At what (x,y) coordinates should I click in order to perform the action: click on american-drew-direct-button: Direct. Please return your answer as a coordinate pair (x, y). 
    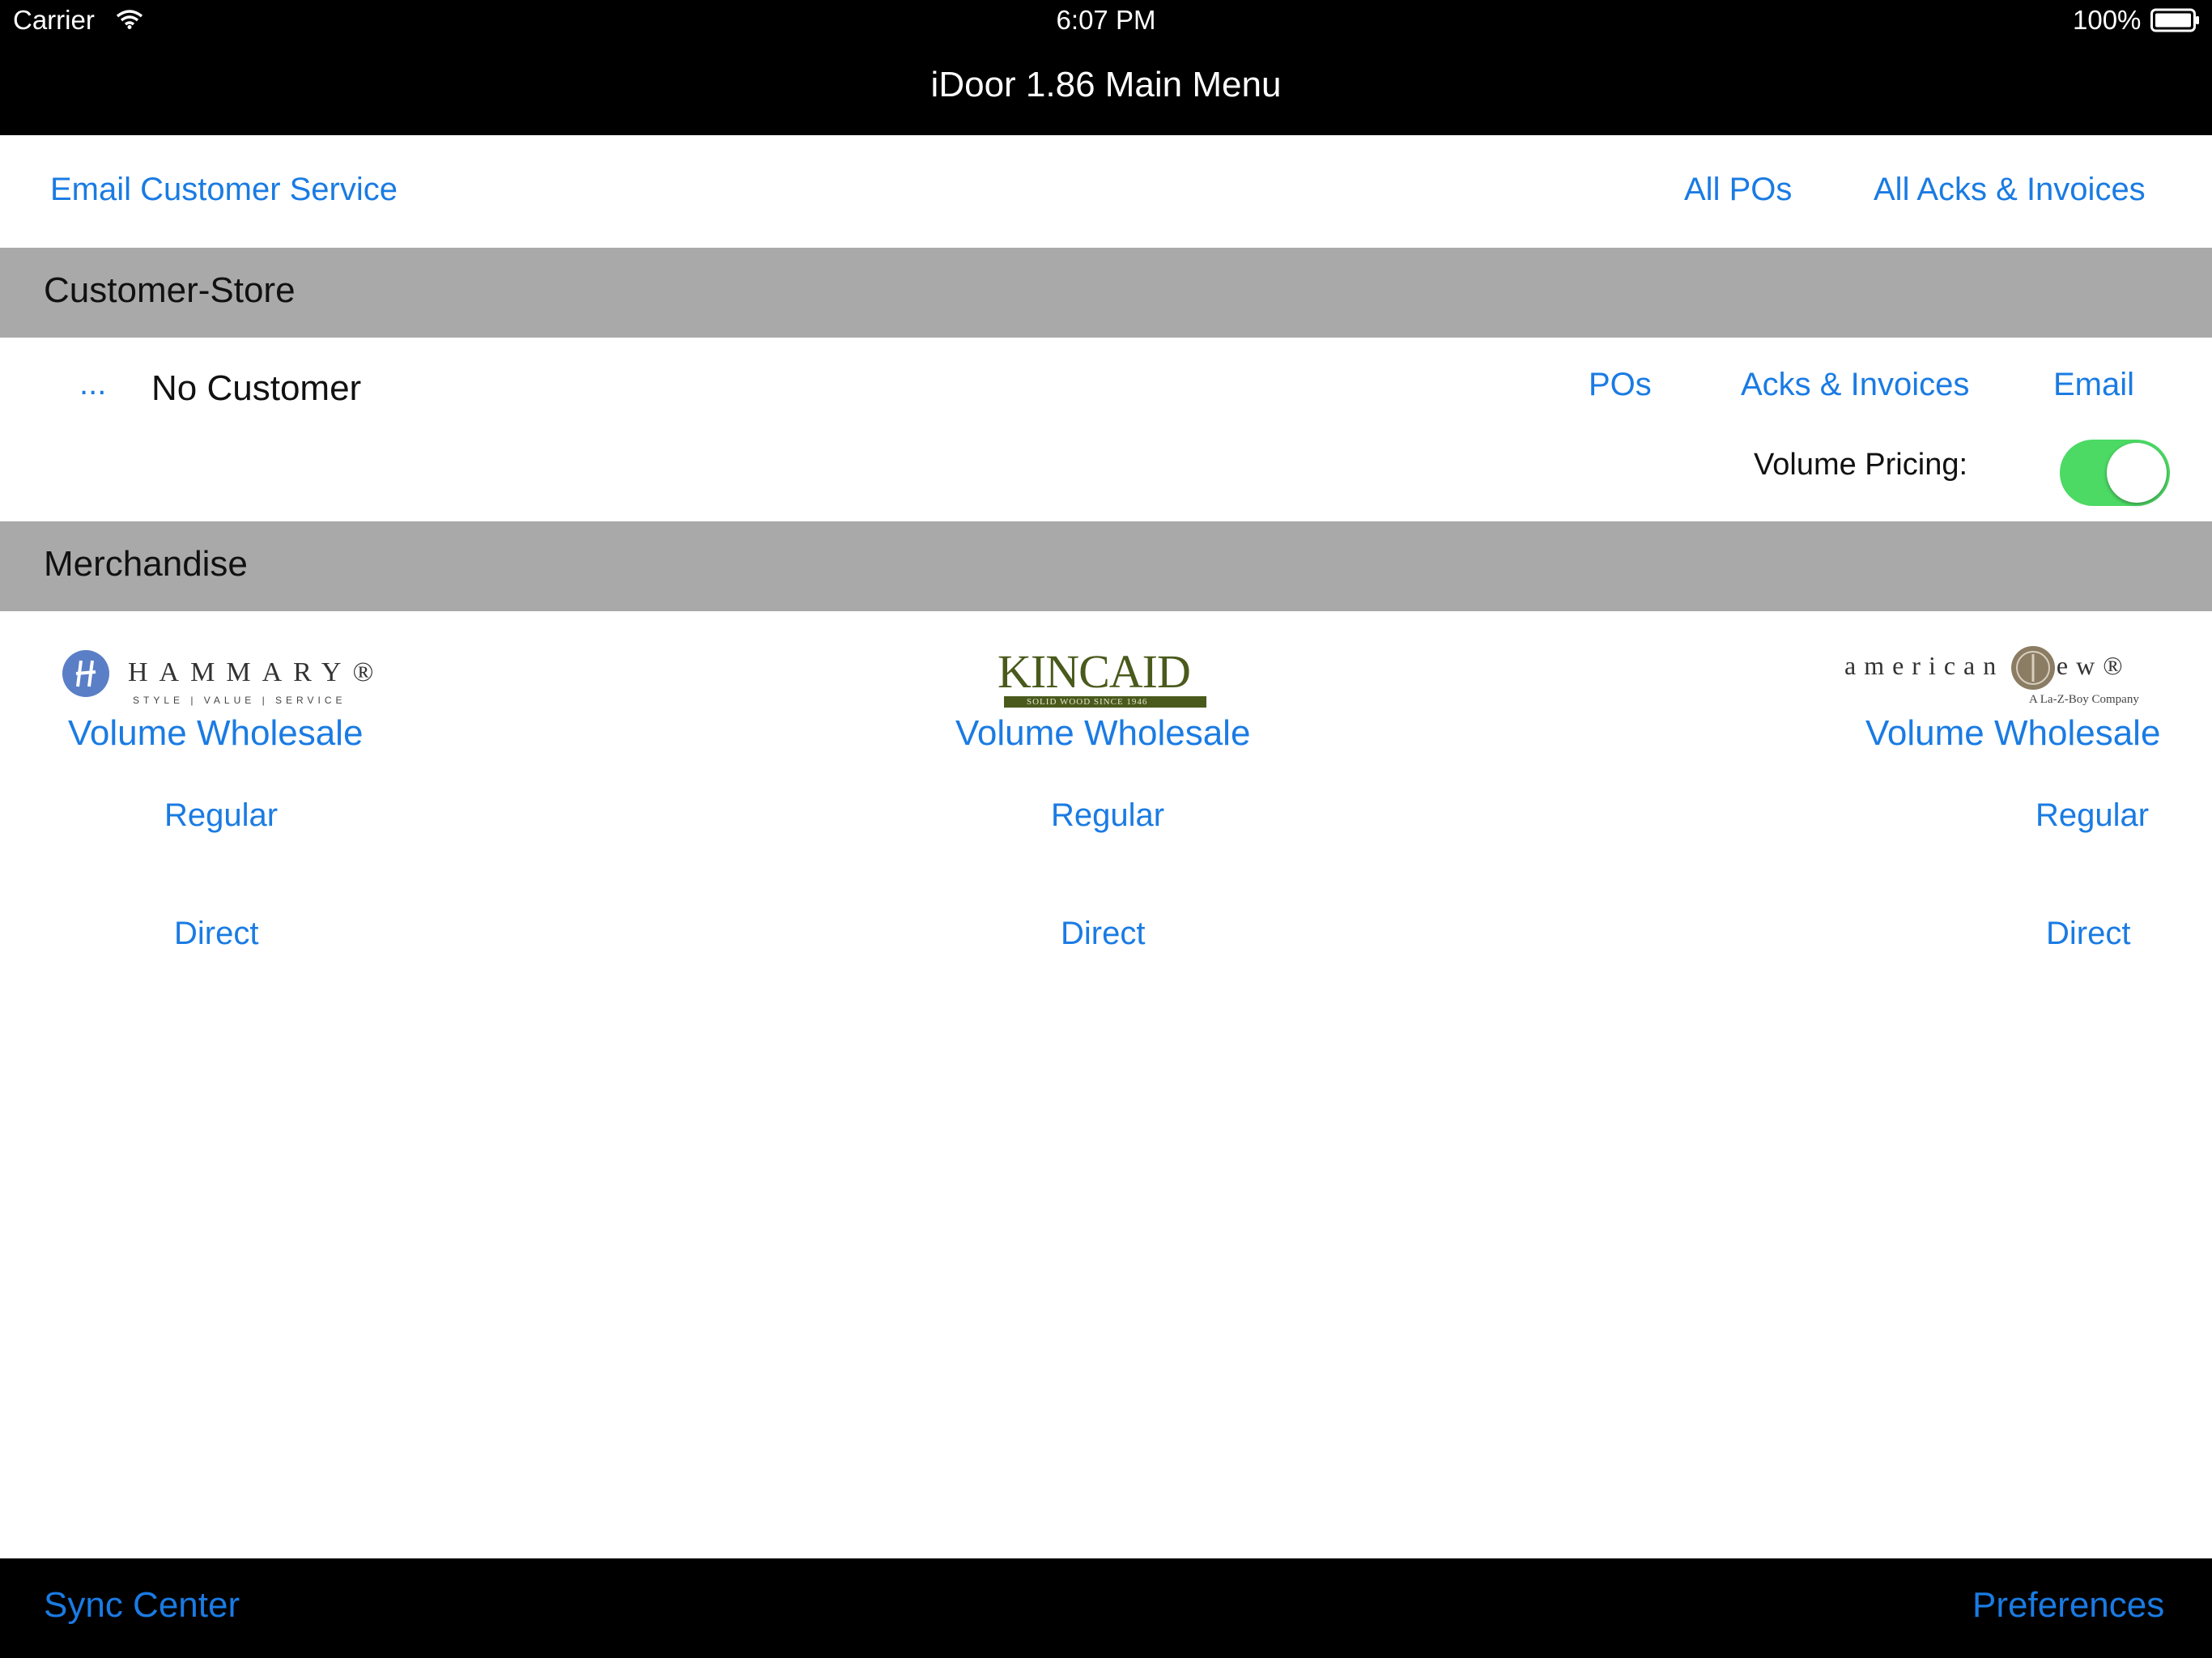
    Looking at the image, I should click on (2088, 934).